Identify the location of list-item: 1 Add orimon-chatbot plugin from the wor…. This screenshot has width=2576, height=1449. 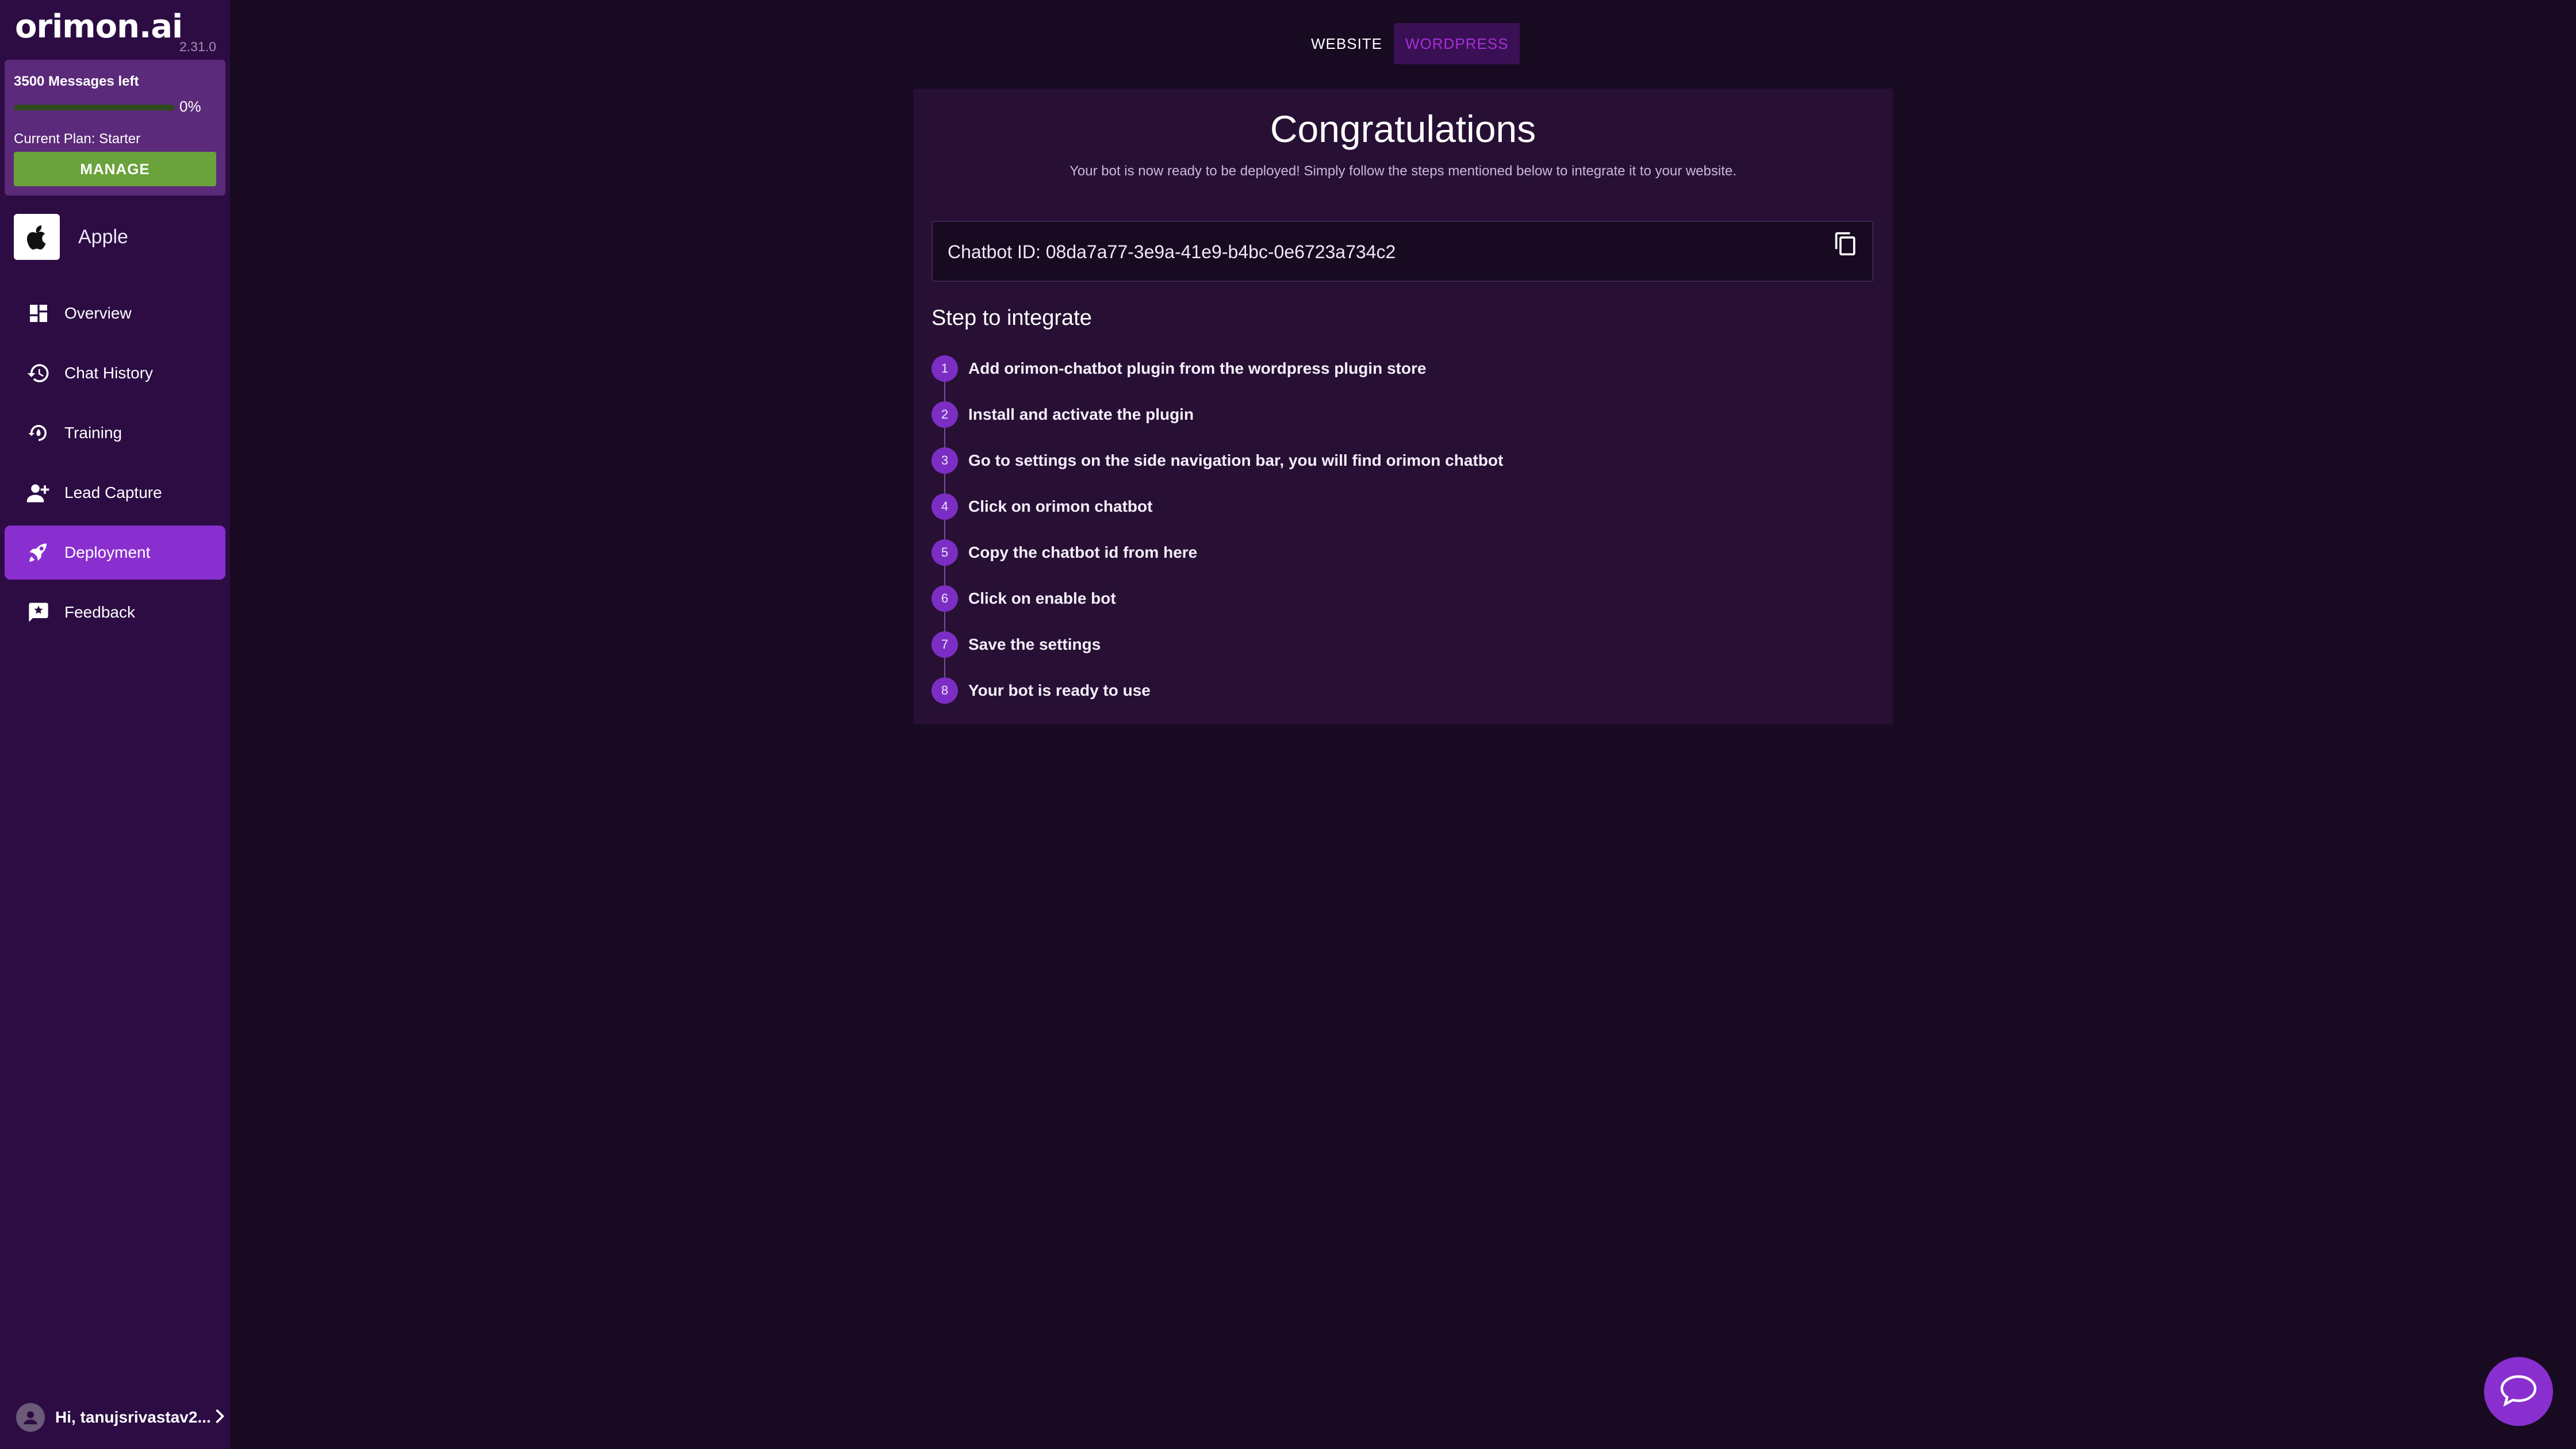
(1217, 378).